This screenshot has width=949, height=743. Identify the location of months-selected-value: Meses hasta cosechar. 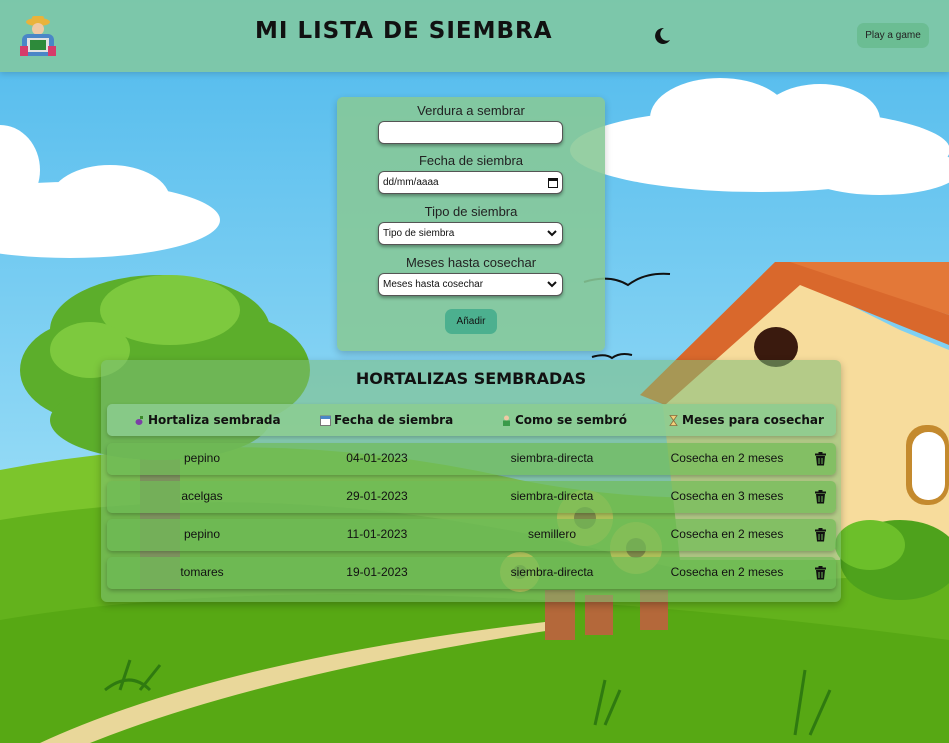
(433, 284).